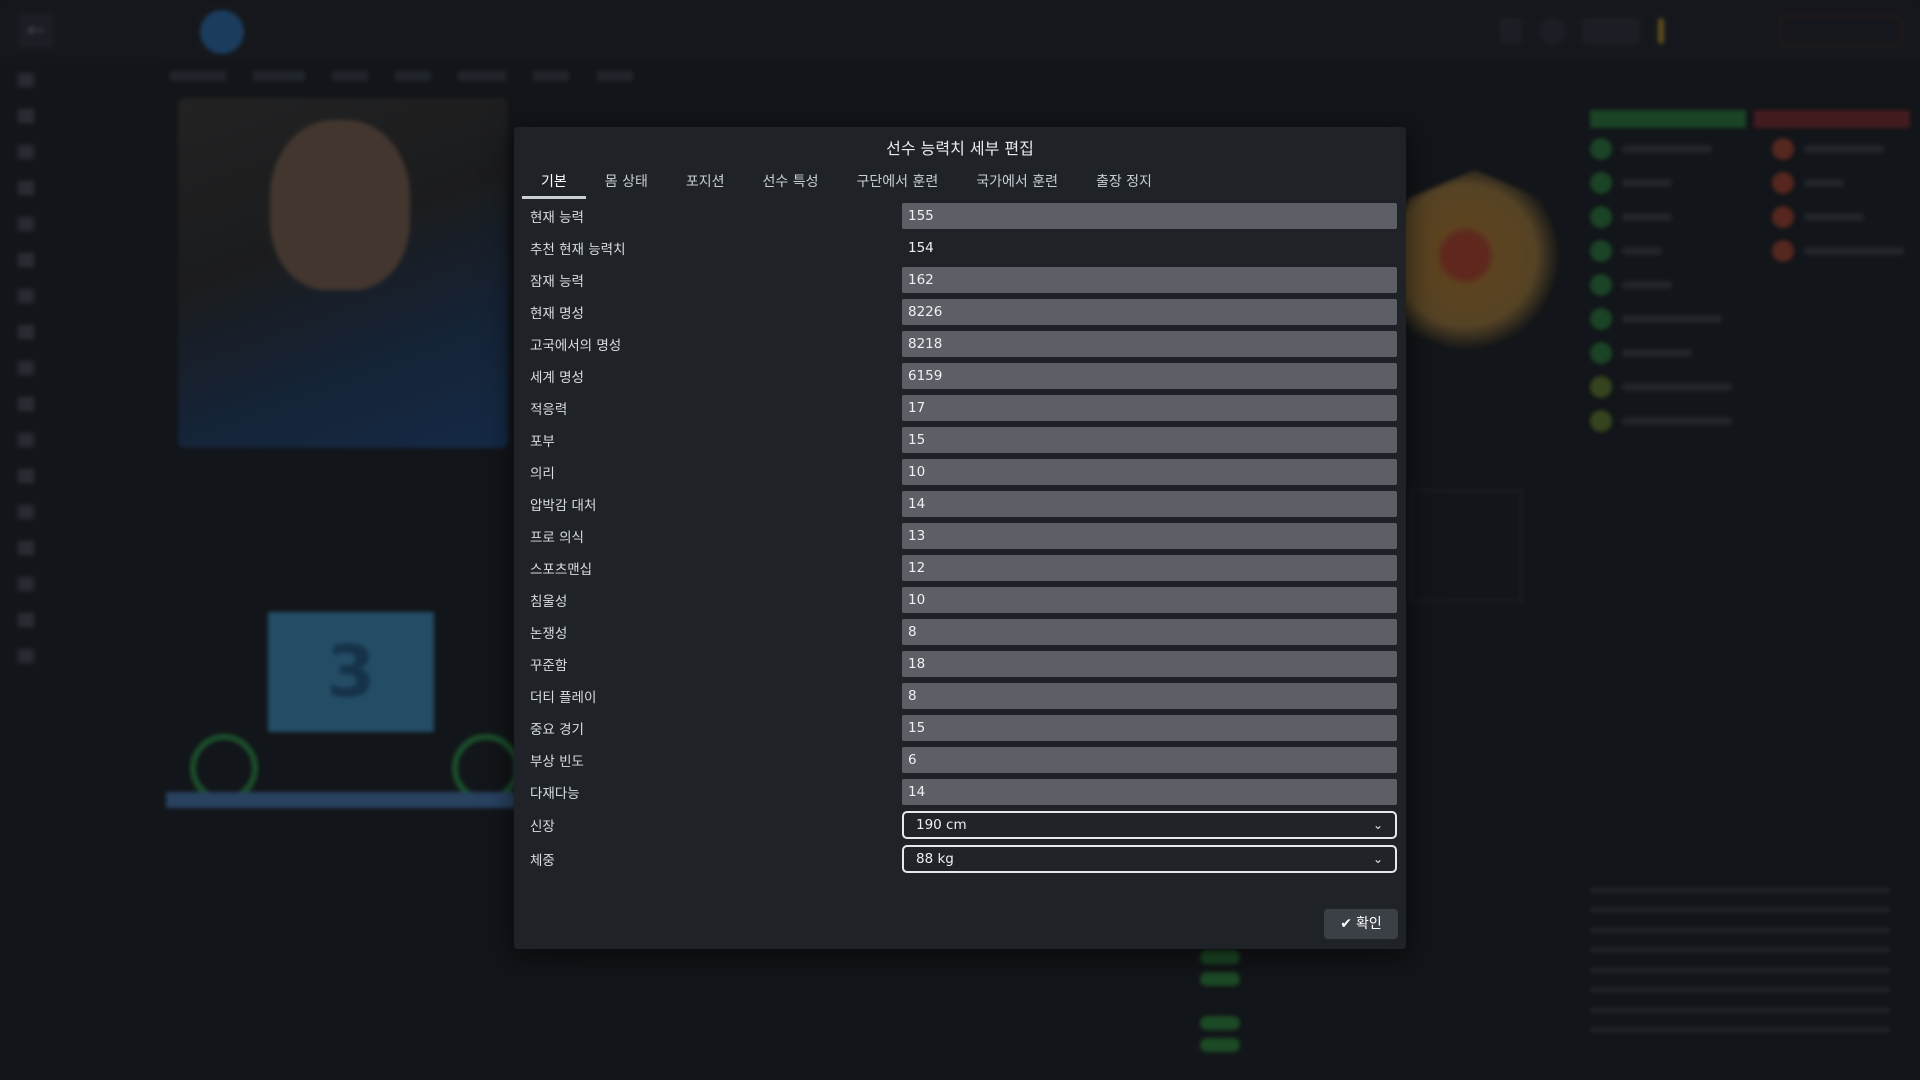  I want to click on temperament-input: 10, so click(1149, 600).